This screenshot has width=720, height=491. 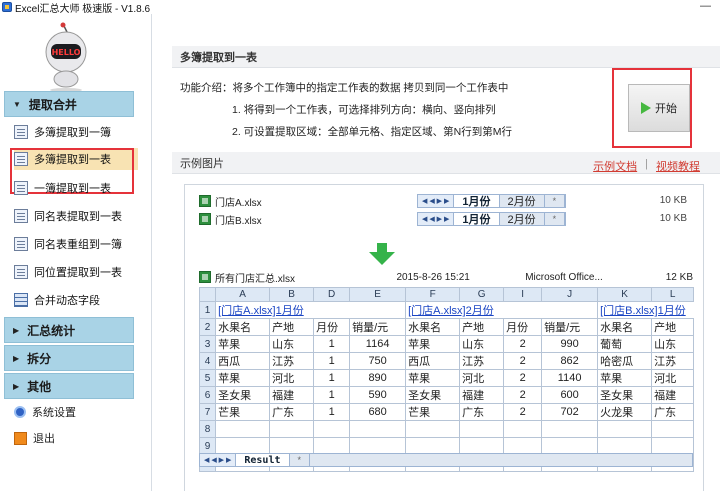 What do you see at coordinates (69, 358) in the screenshot?
I see `section-split: ▶ 拆分` at bounding box center [69, 358].